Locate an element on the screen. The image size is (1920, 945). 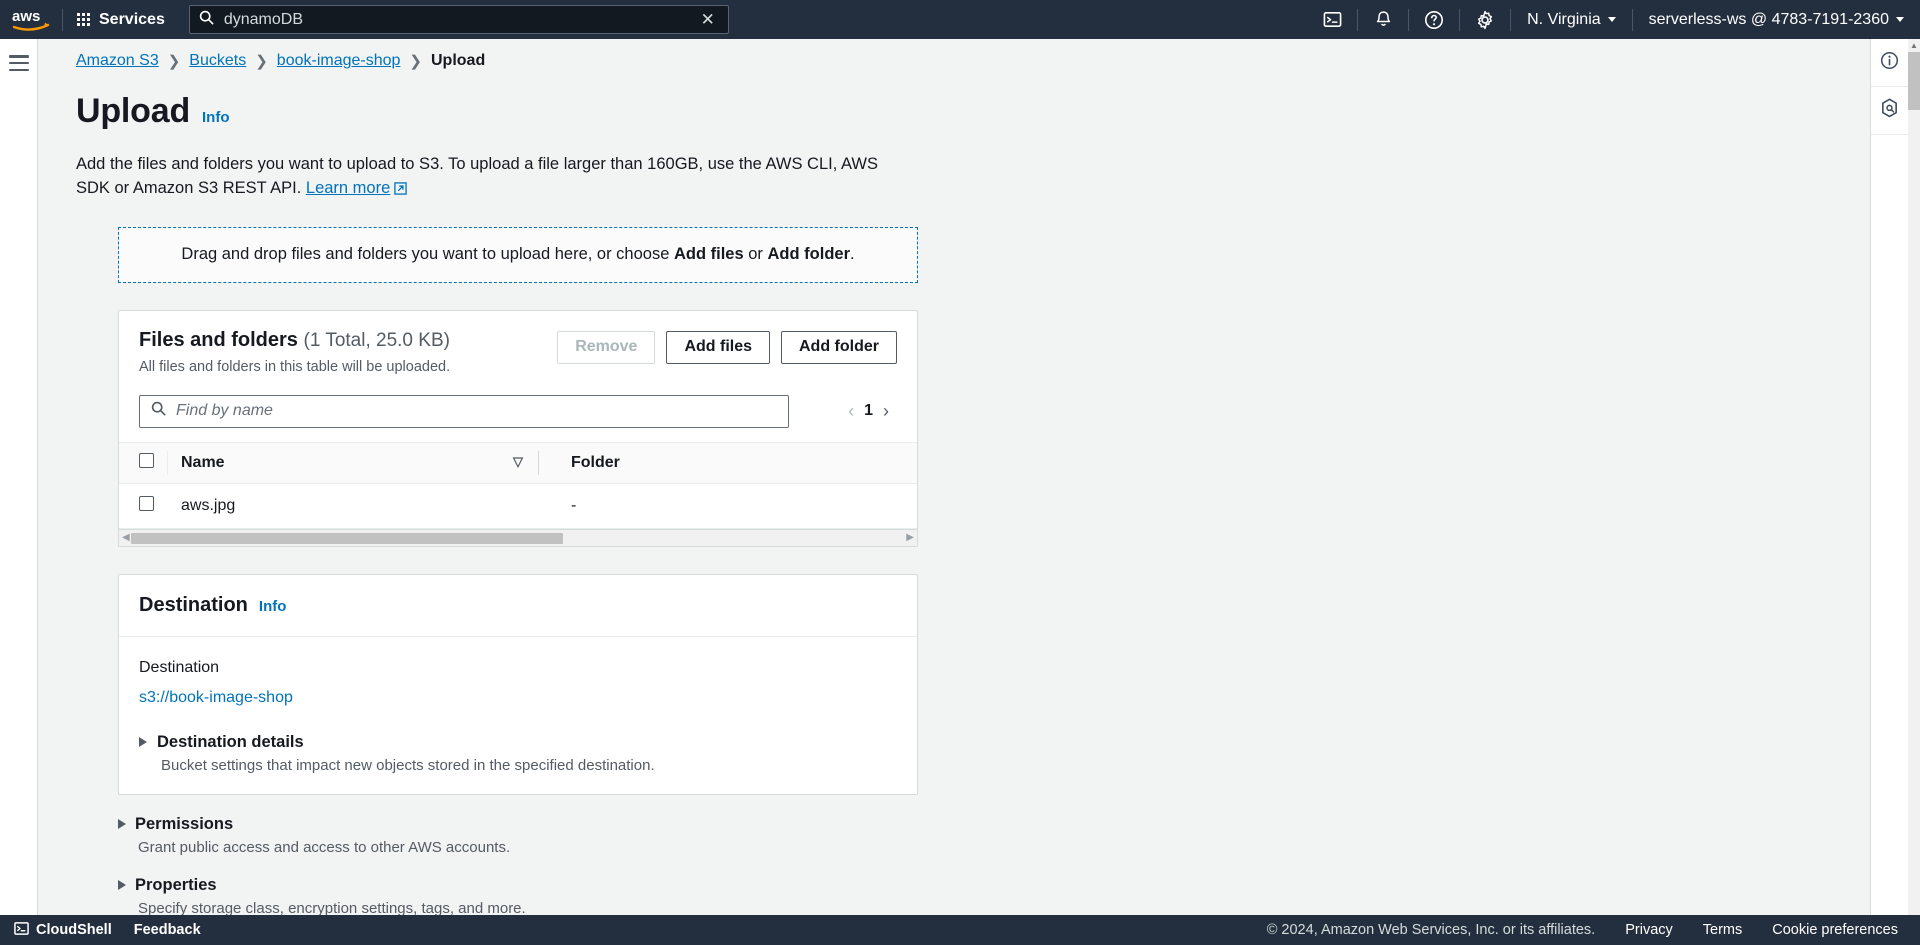
column-header-name: Name ▽ is located at coordinates (362, 462).